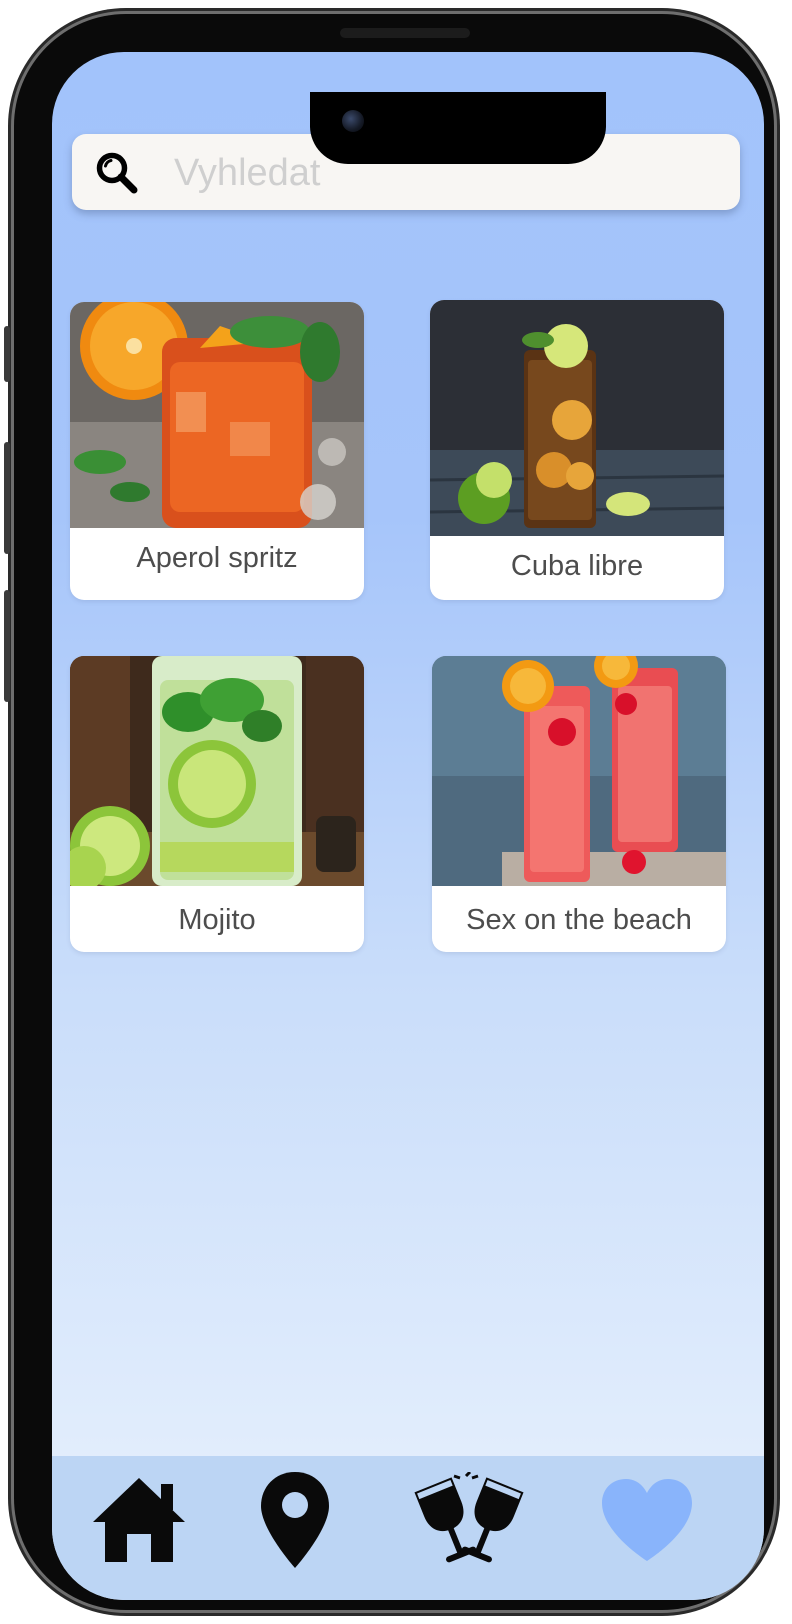 The height and width of the screenshot is (1624, 792). I want to click on nav-drinks, so click(469, 1520).